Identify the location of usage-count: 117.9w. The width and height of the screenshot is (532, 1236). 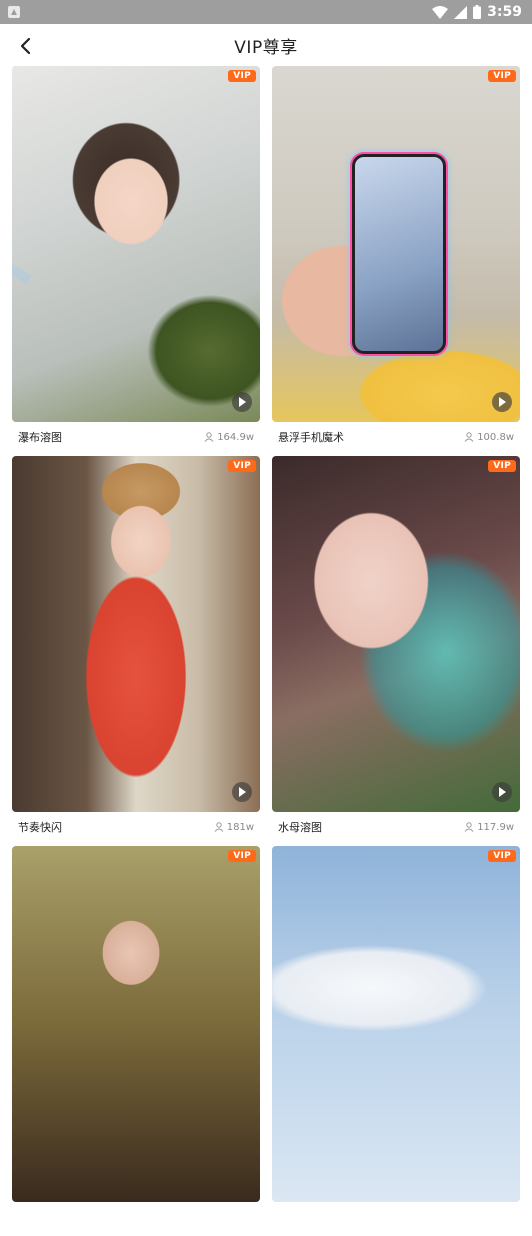
(489, 827).